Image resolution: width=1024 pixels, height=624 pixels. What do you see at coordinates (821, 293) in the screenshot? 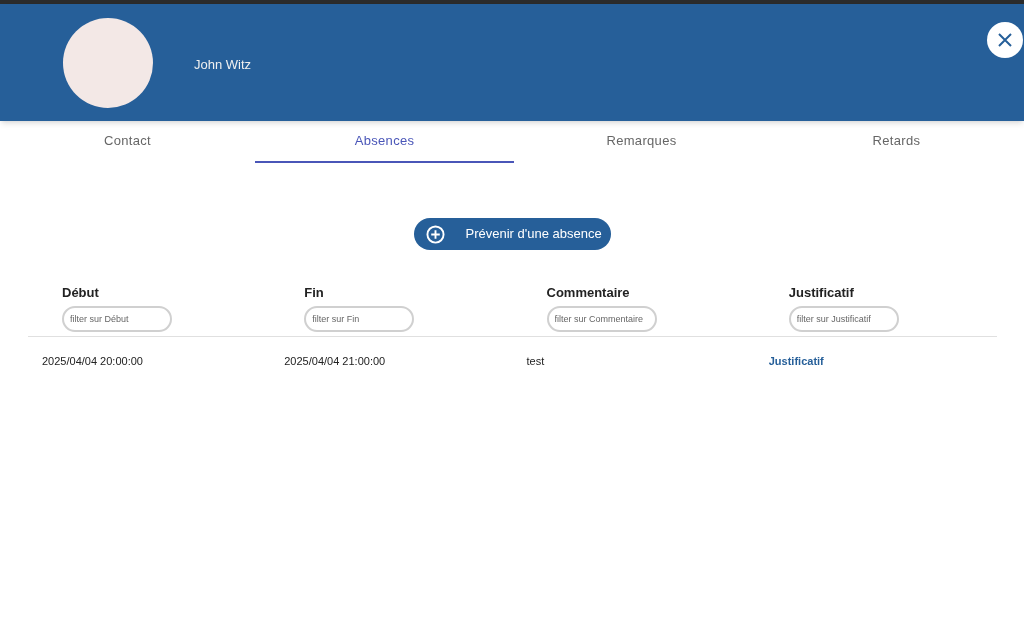
I see `column-header: Justificatif` at bounding box center [821, 293].